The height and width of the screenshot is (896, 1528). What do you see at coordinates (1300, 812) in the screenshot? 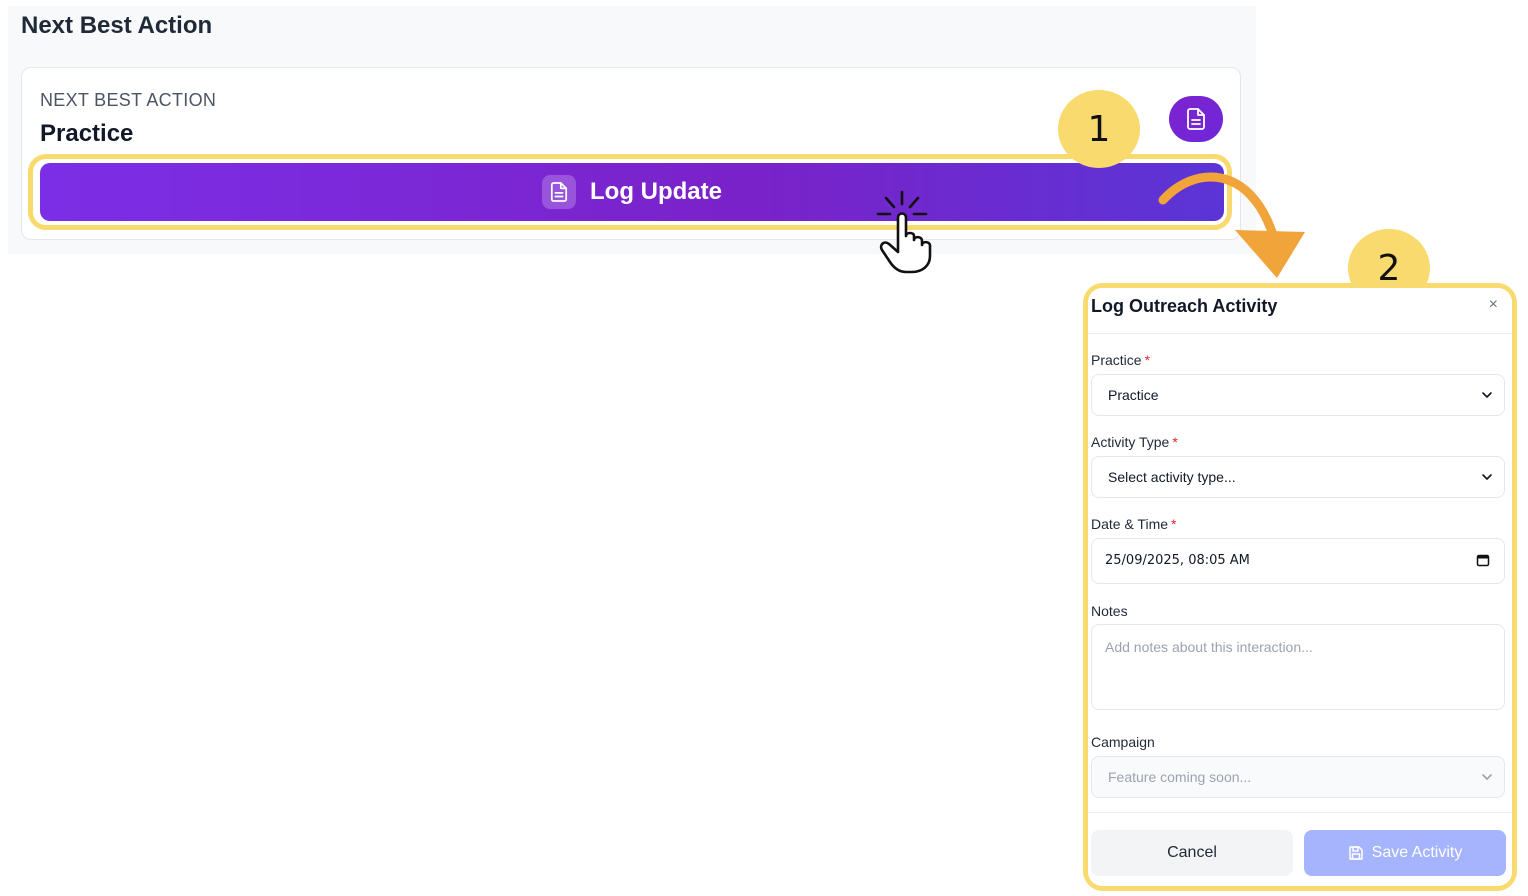
I see `modal-footer-divider` at bounding box center [1300, 812].